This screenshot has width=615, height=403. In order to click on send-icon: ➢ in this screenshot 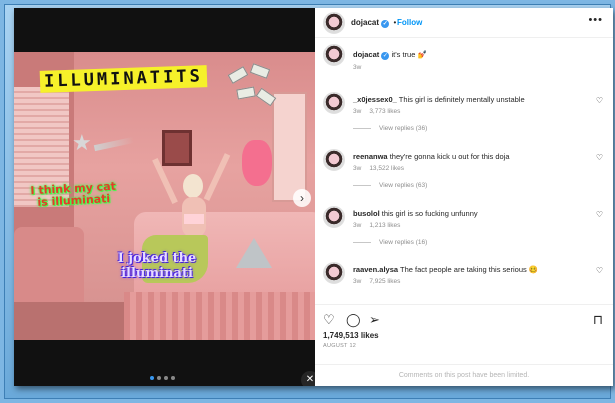, I will do `click(374, 319)`.